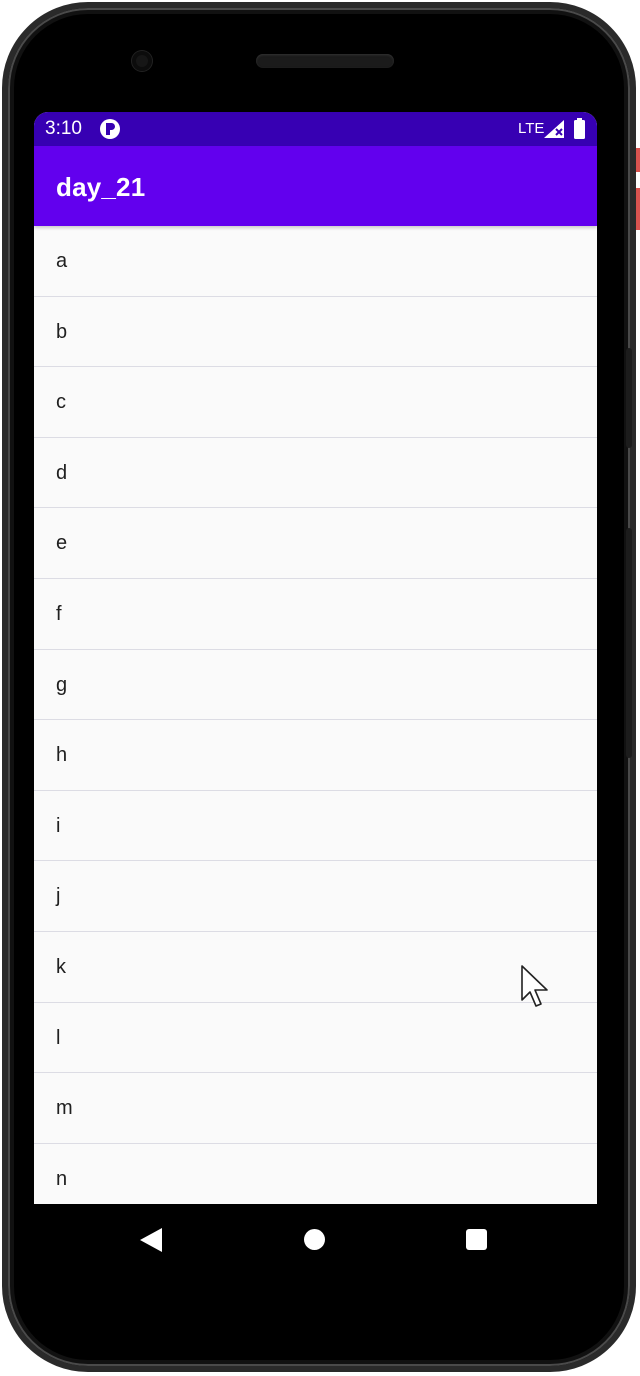 The image size is (640, 1376). What do you see at coordinates (315, 332) in the screenshot?
I see `list-item: b` at bounding box center [315, 332].